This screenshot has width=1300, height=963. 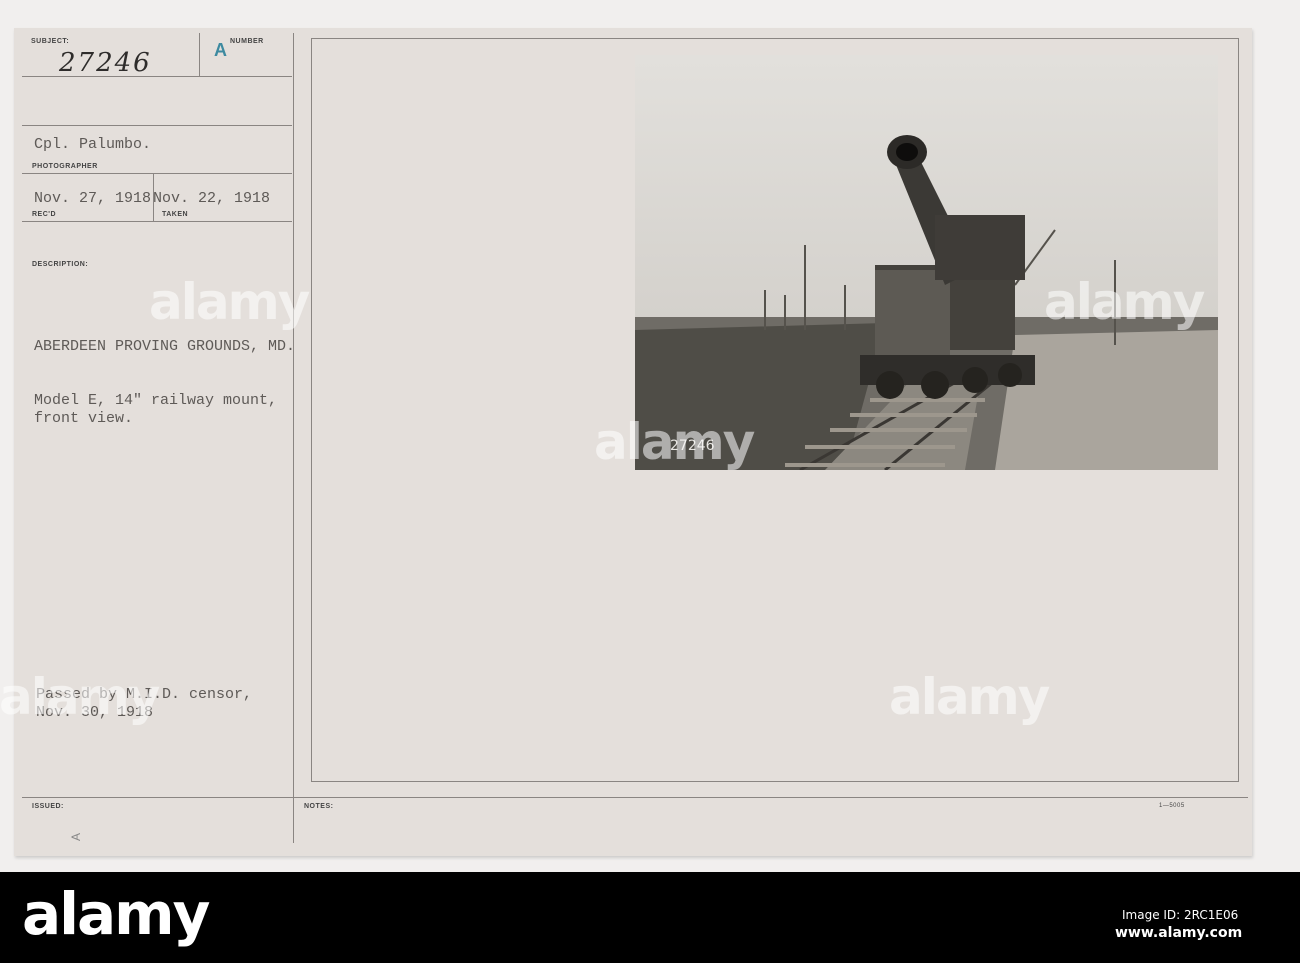 I want to click on location-text: ABERDEEN PROVING GROUNDS, MD., so click(x=165, y=346).